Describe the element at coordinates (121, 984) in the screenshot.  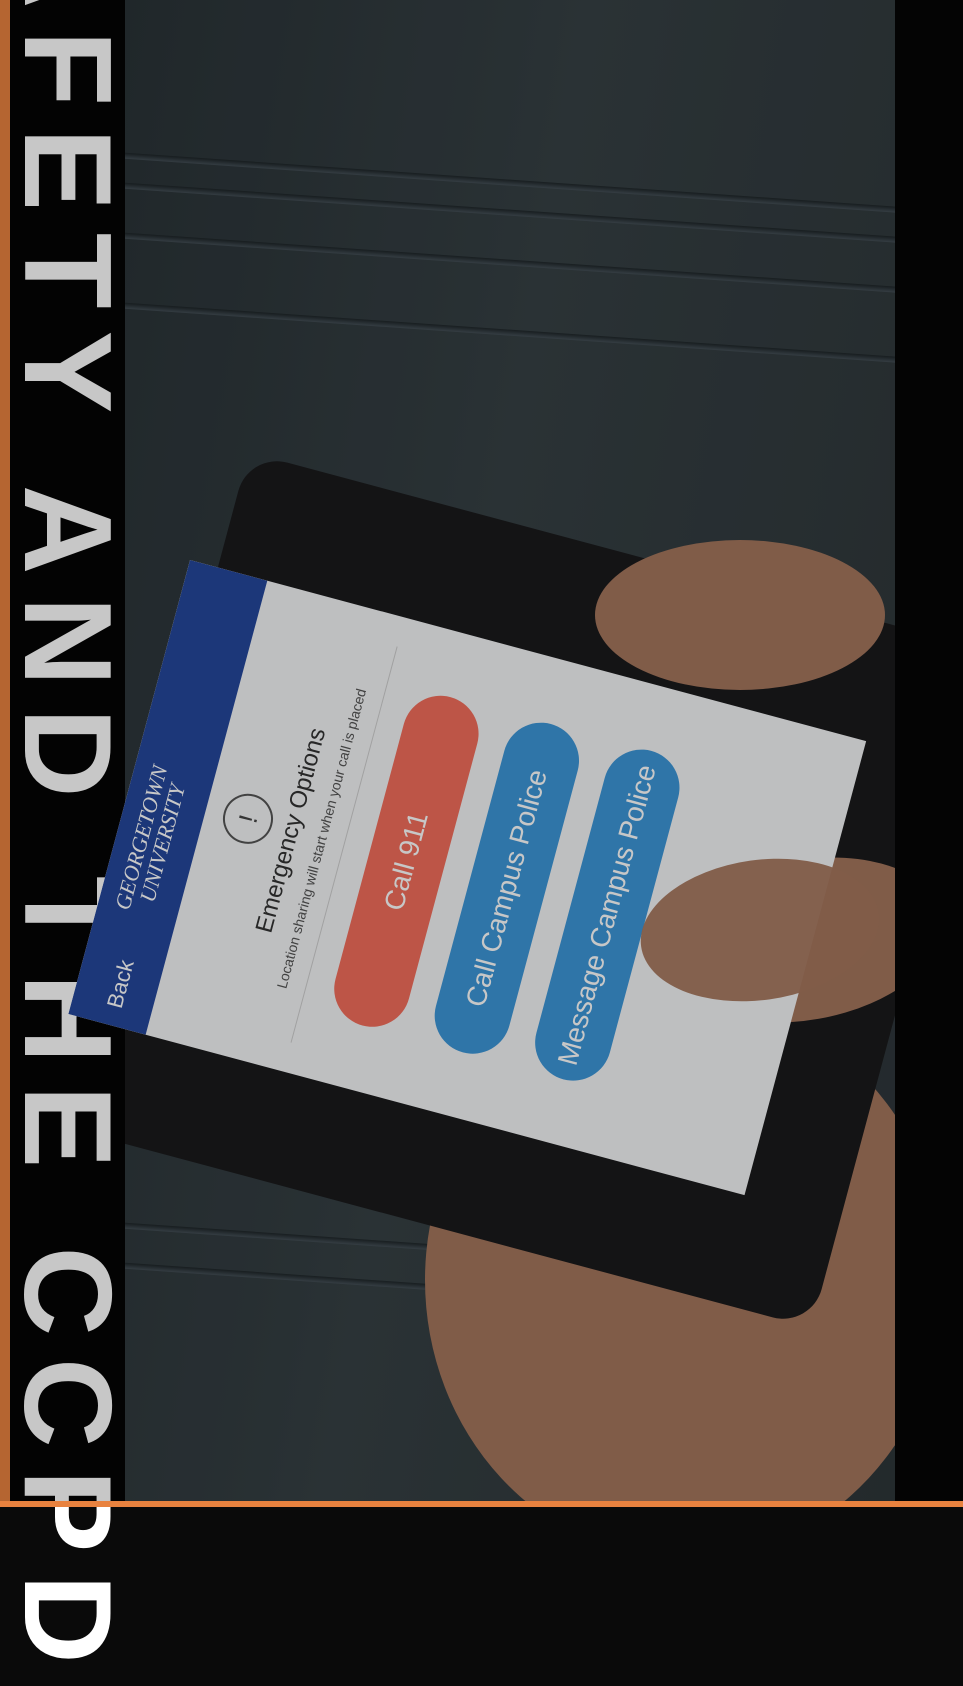
I see `back-button: Back` at that location.